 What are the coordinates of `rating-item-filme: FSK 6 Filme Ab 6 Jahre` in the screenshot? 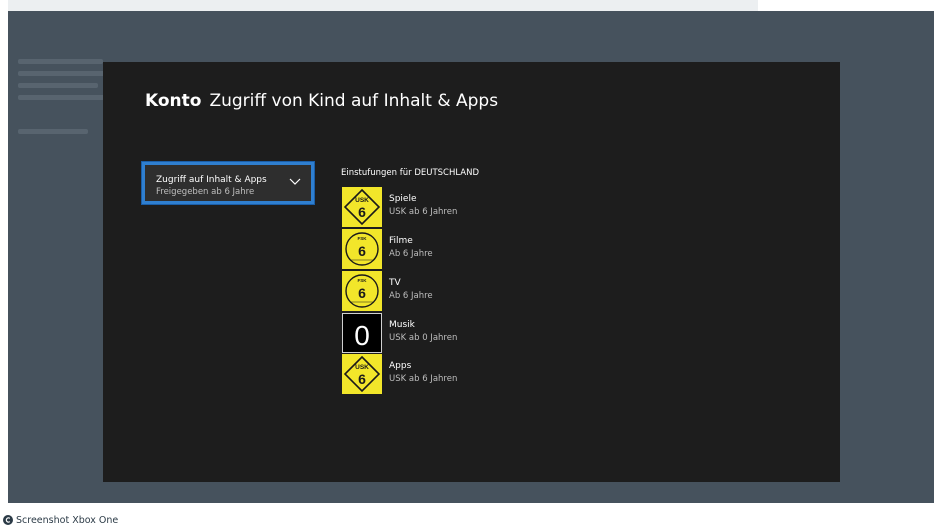 It's located at (442, 249).